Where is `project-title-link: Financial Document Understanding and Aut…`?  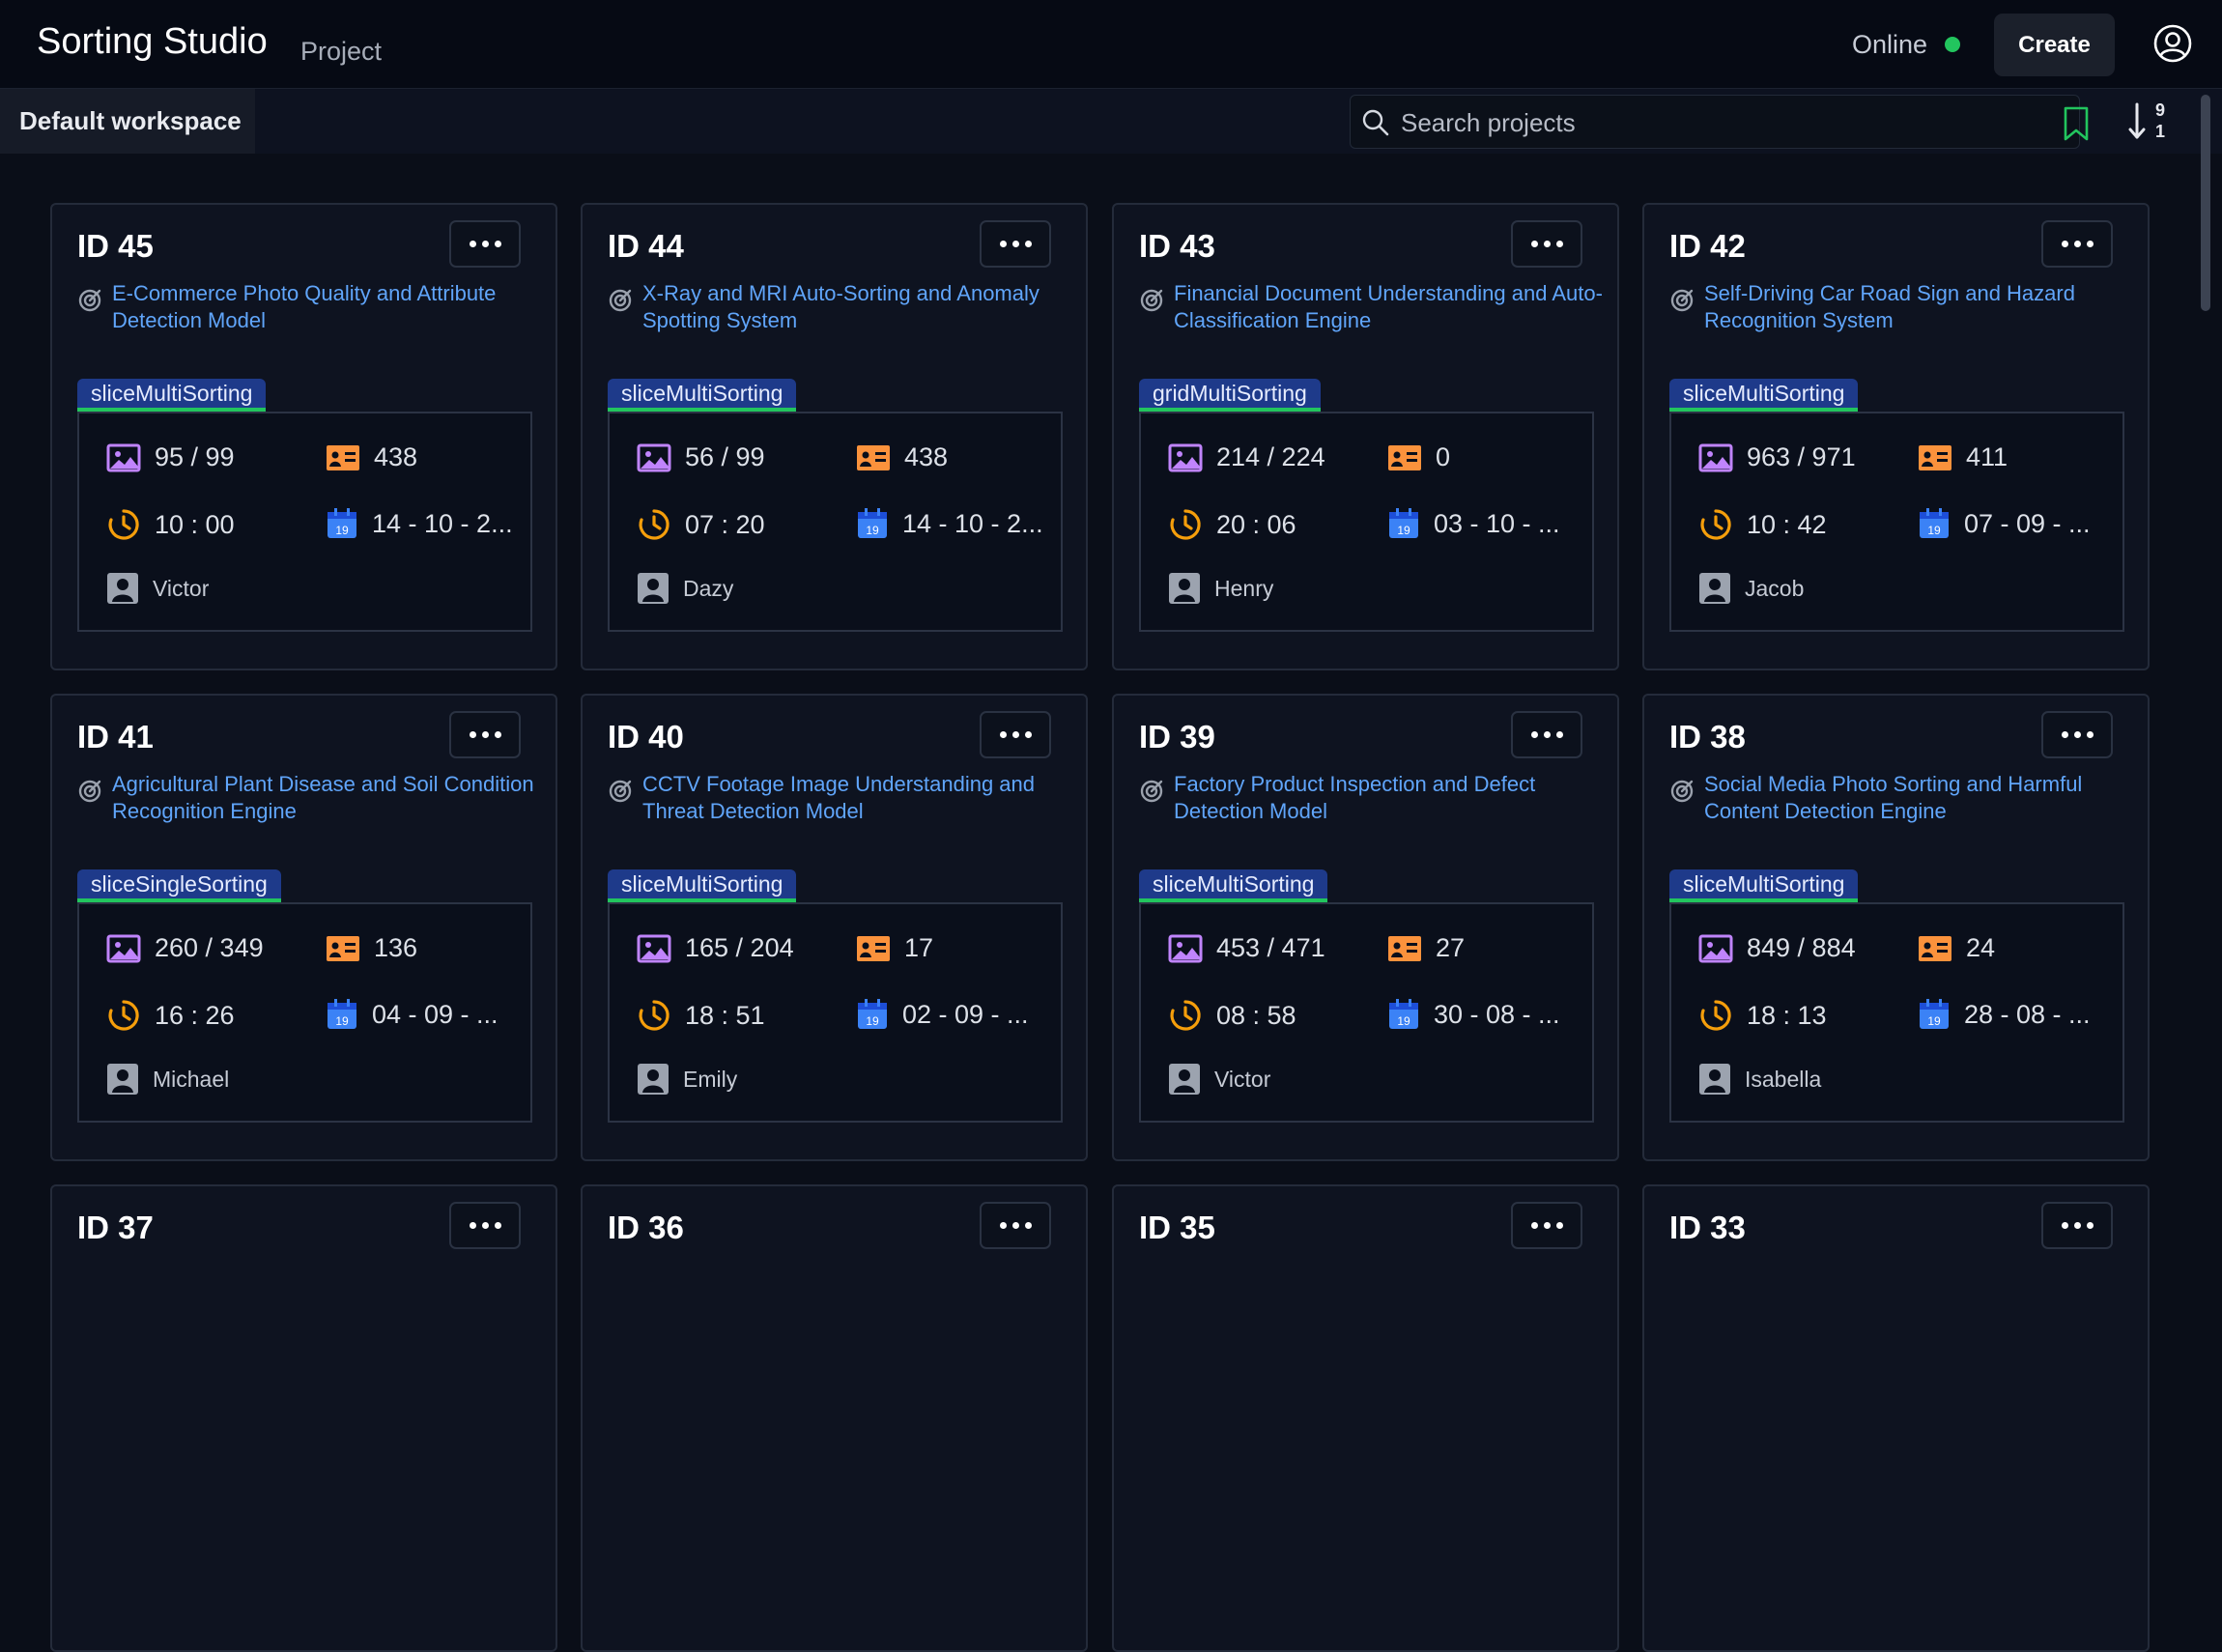
project-title-link: Financial Document Understanding and Aut… is located at coordinates (1391, 307).